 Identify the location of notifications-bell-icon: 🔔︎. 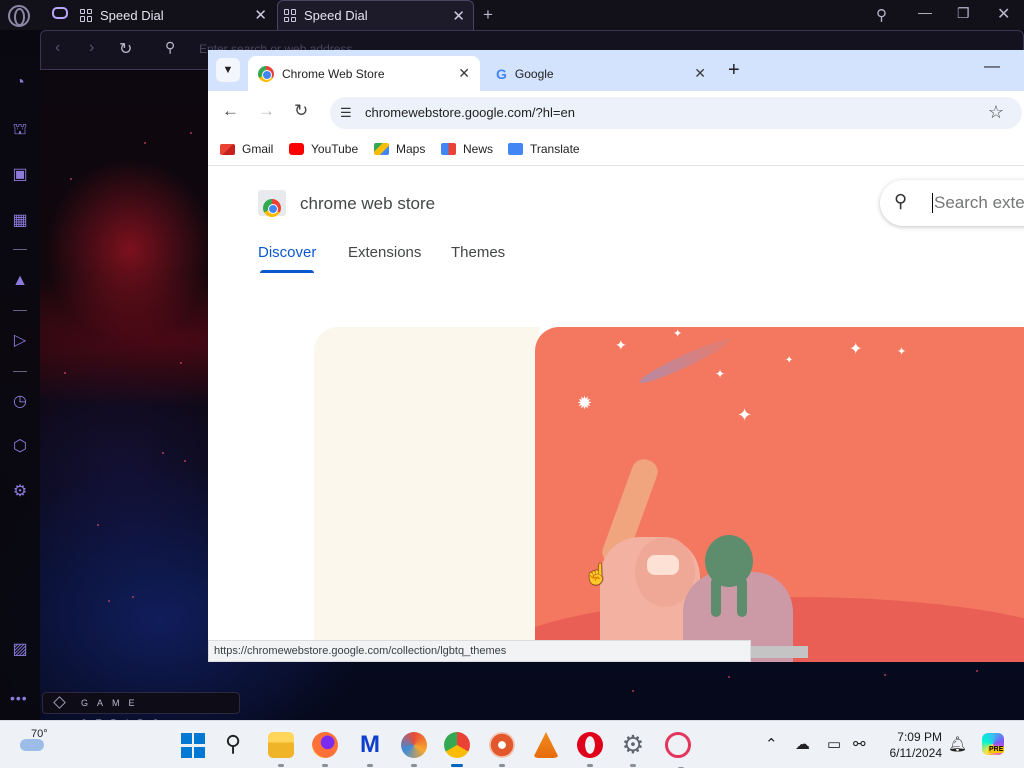
(957, 744).